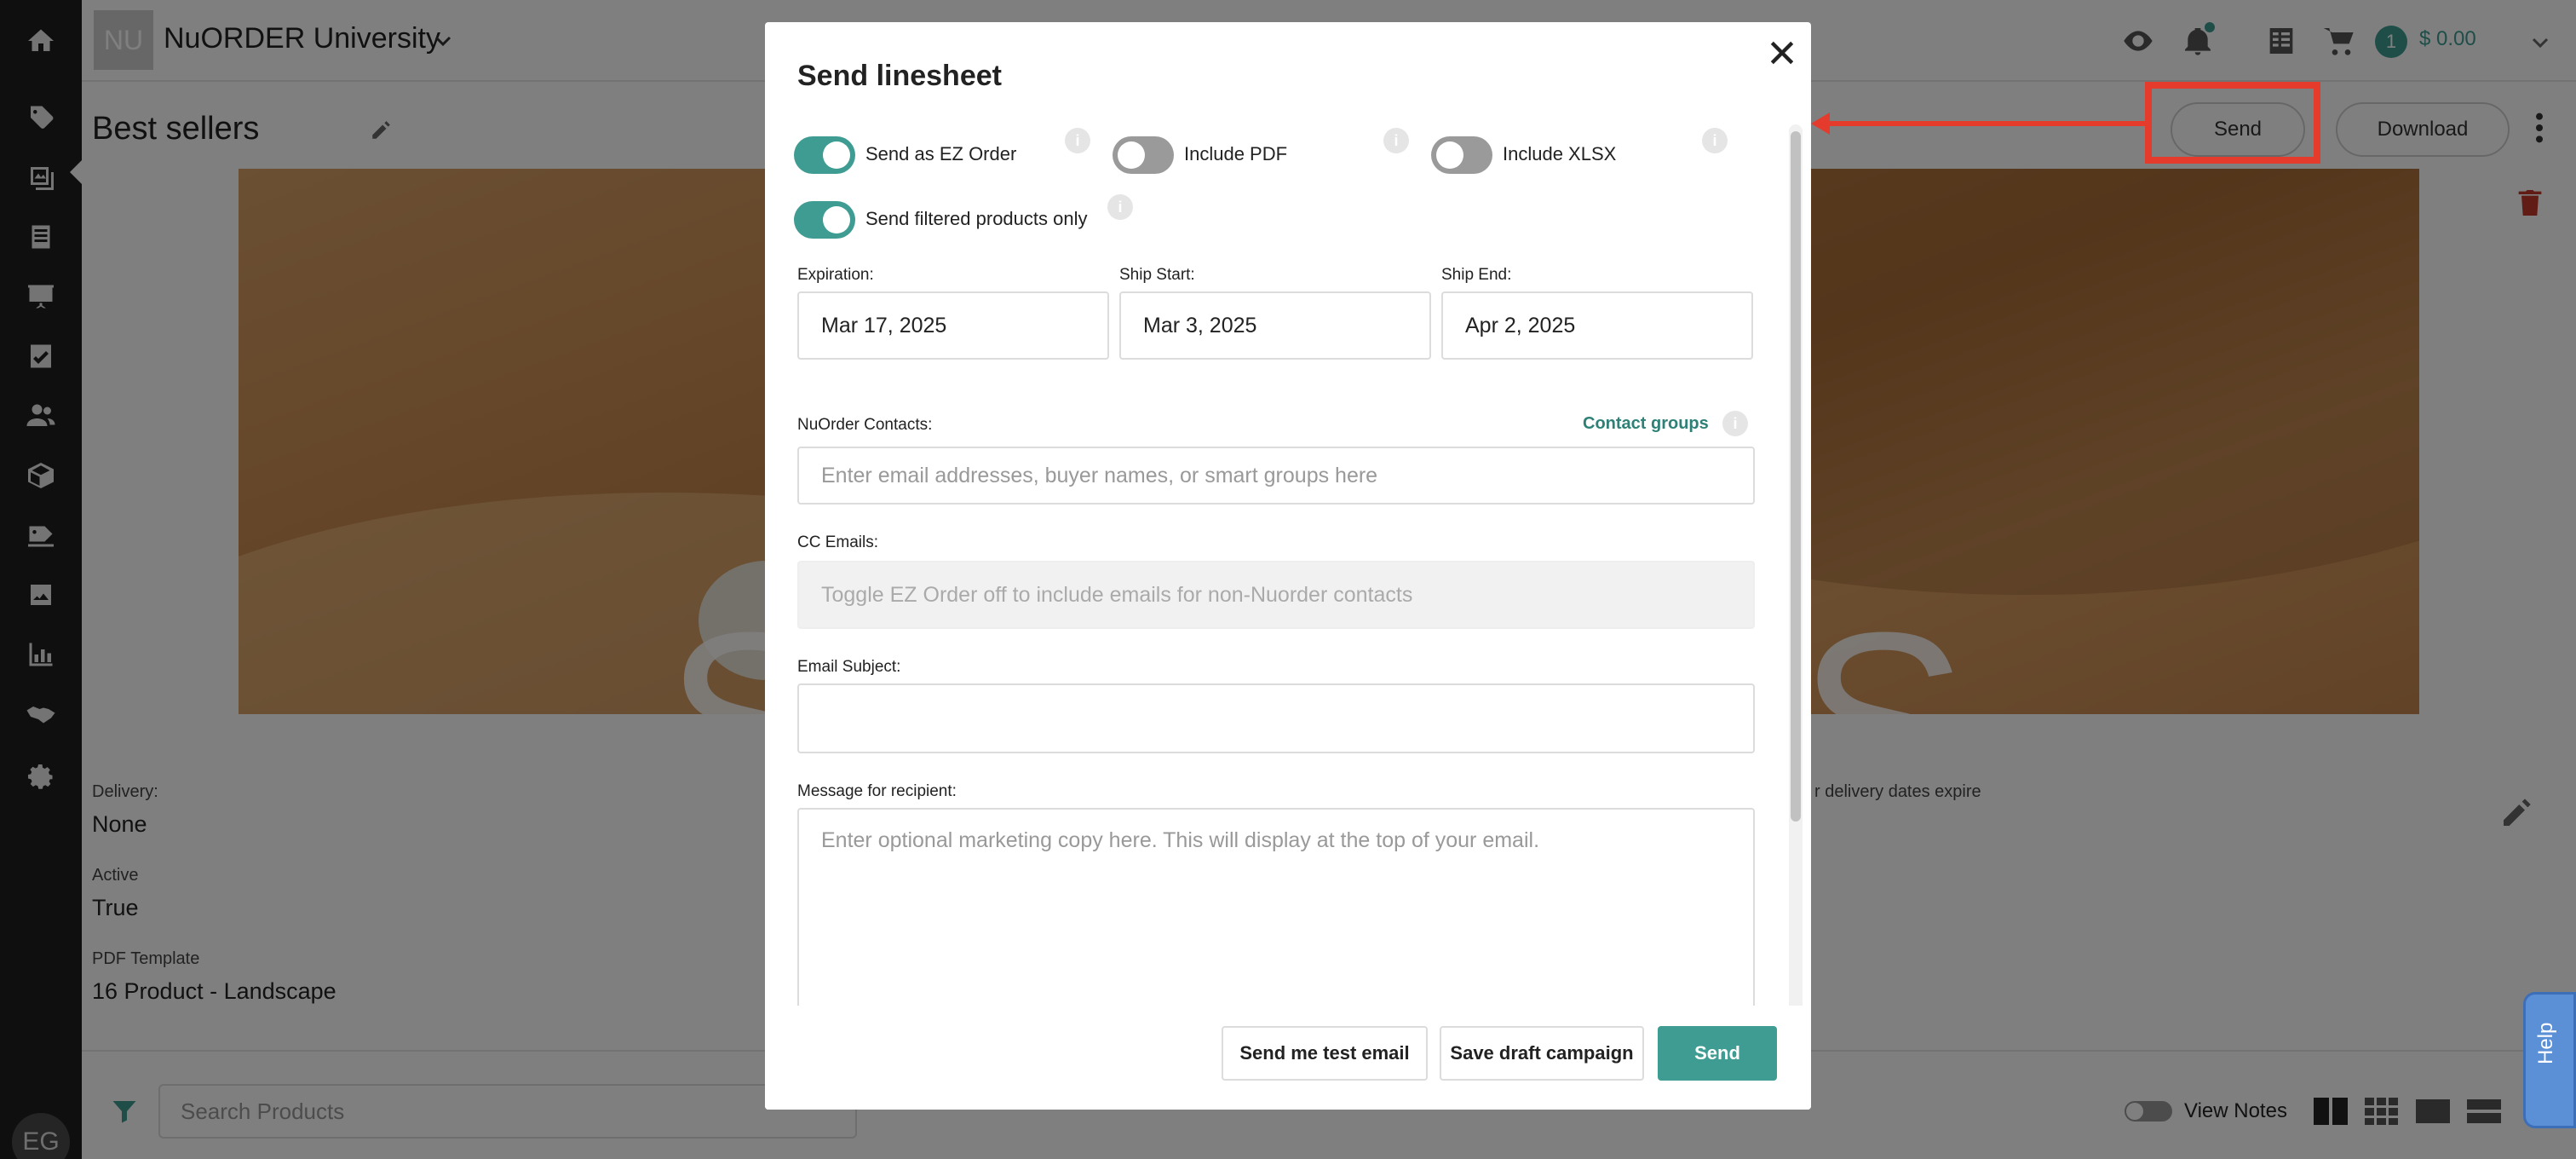 This screenshot has width=2576, height=1159. I want to click on filtered-products-toggle, so click(824, 220).